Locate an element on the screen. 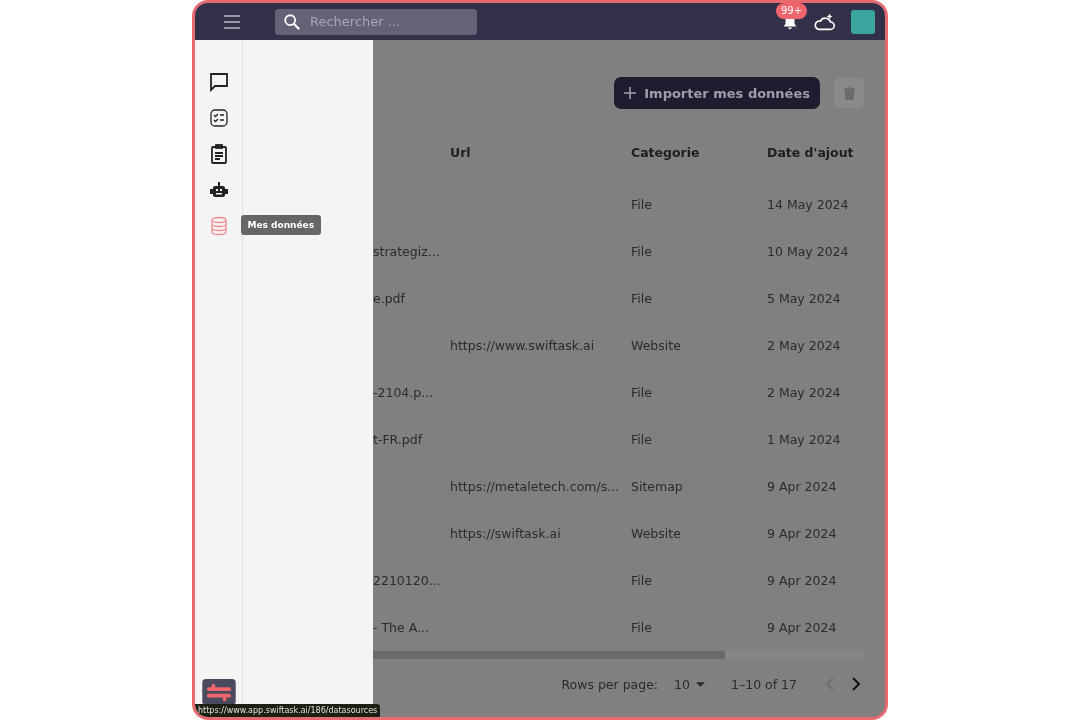 Image resolution: width=1080 pixels, height=720 pixels. table-cell: Sitemap is located at coordinates (657, 486).